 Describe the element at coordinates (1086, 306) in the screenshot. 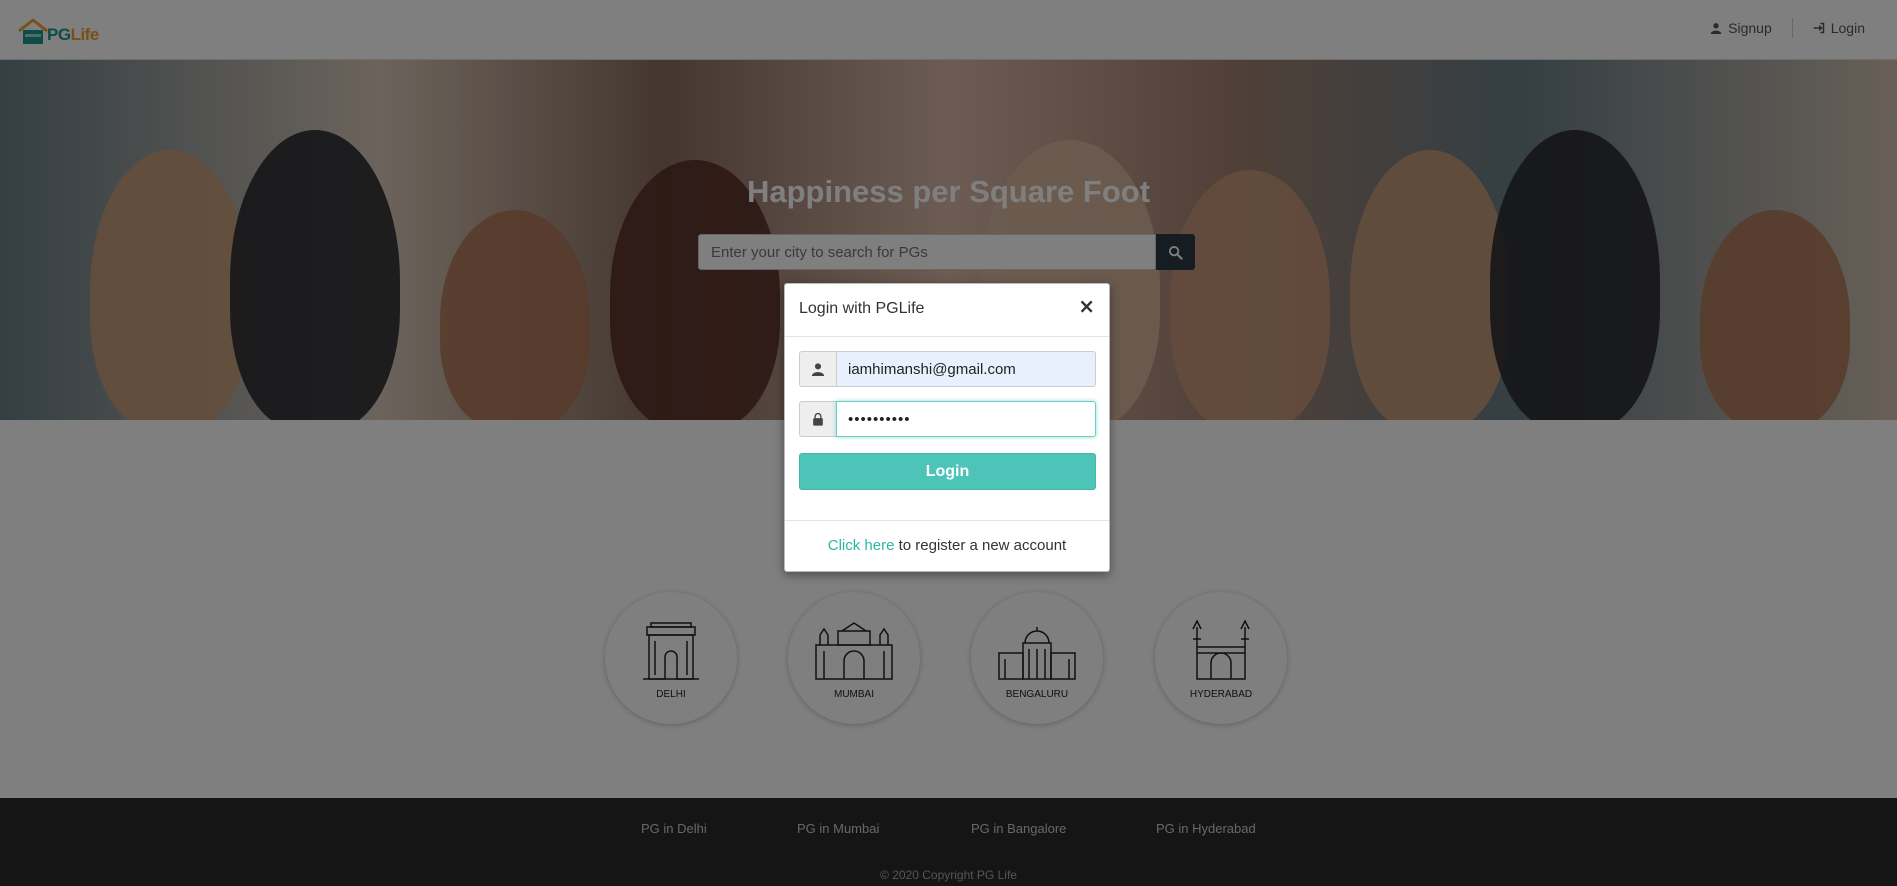

I see `close-icon: ×` at that location.